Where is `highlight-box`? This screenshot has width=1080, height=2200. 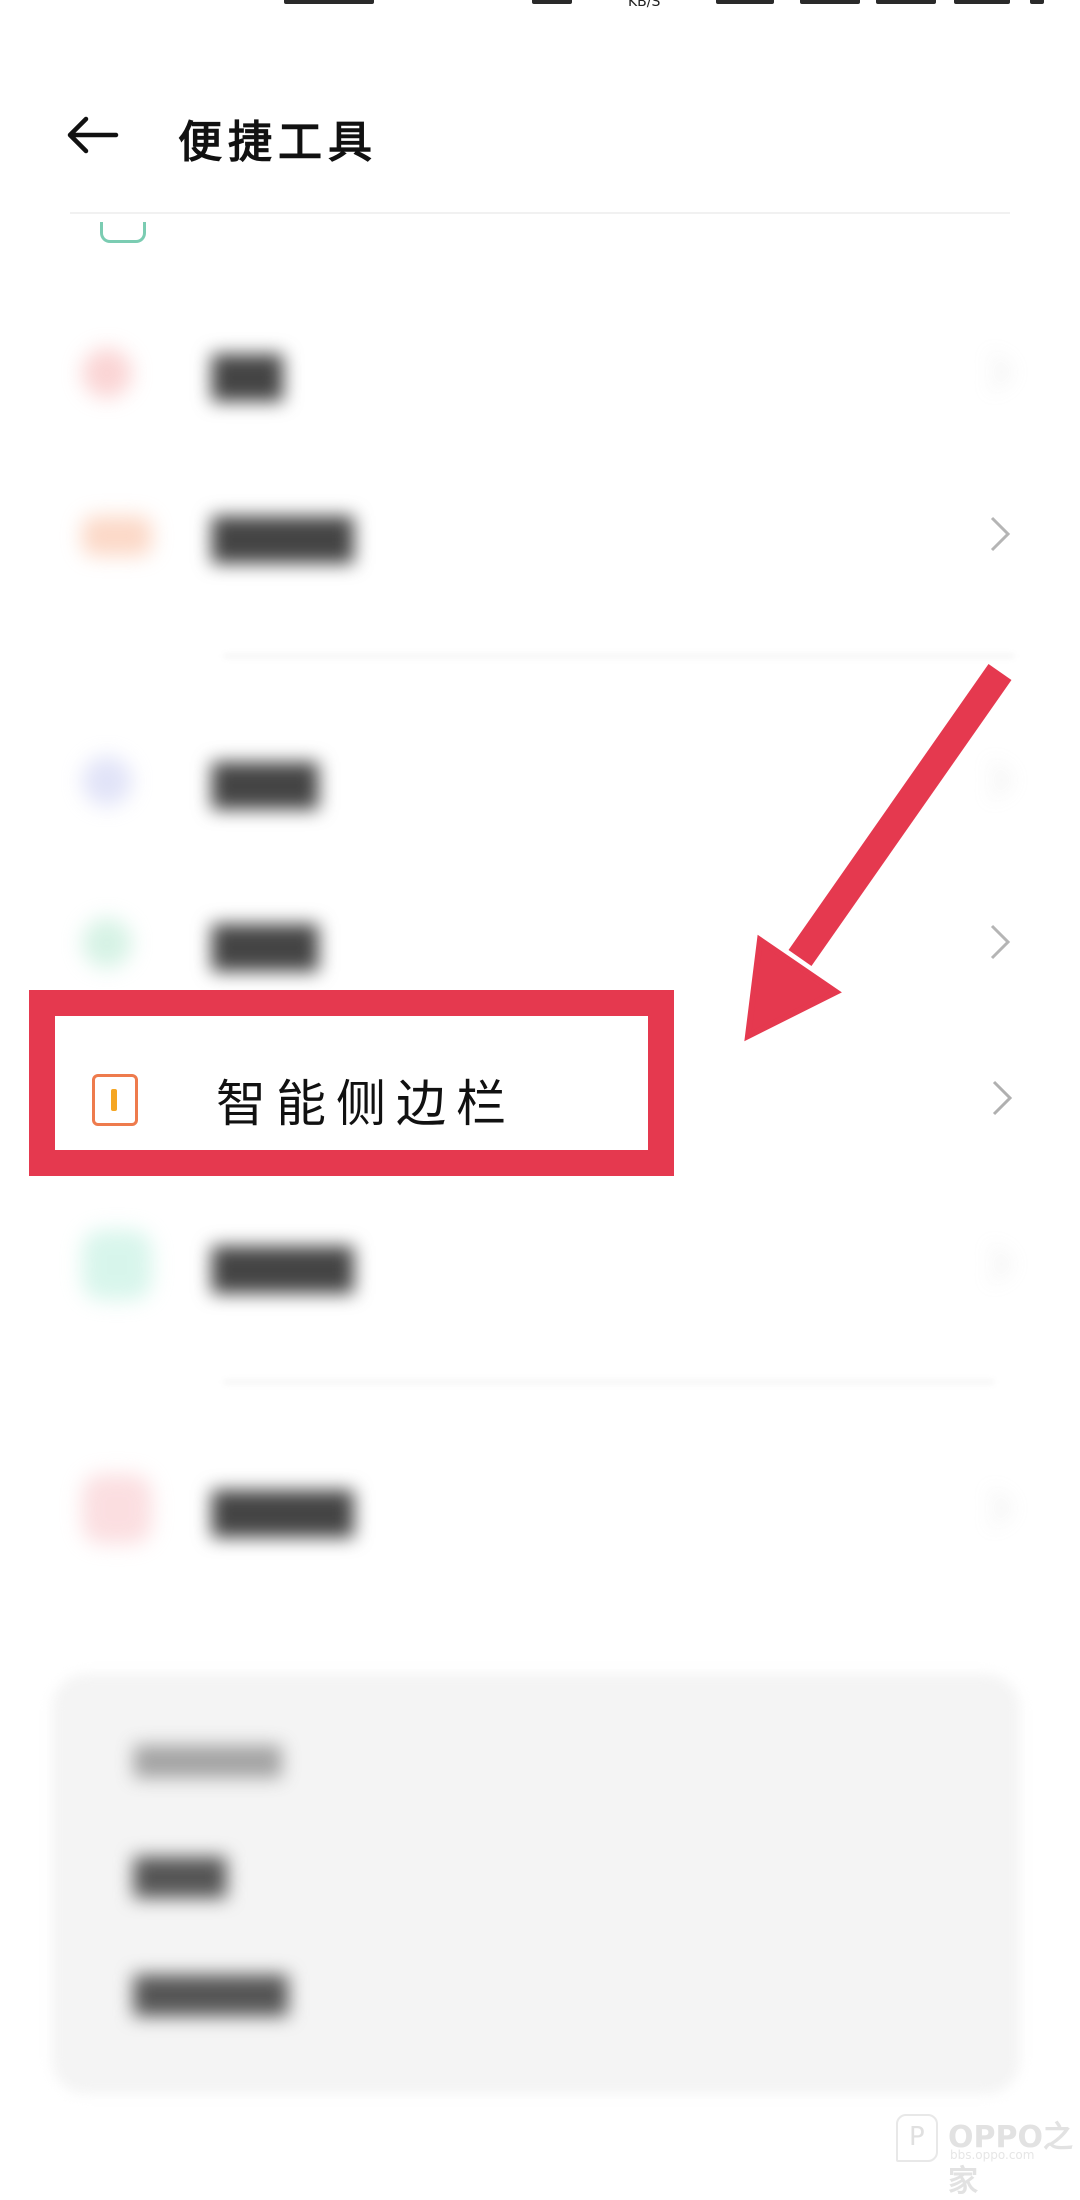 highlight-box is located at coordinates (351, 1083).